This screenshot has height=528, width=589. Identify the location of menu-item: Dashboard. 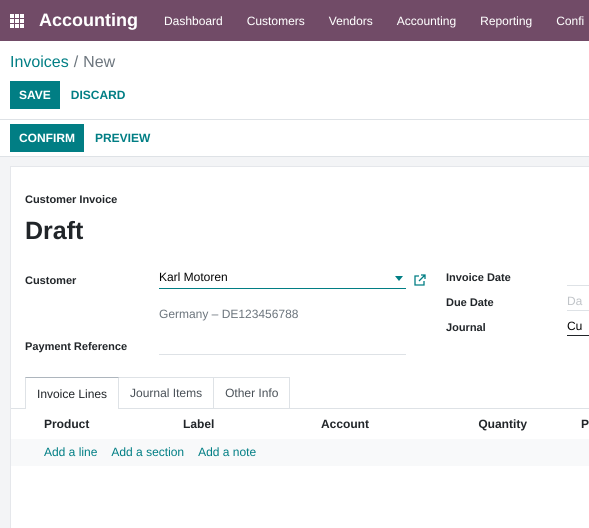
(193, 21).